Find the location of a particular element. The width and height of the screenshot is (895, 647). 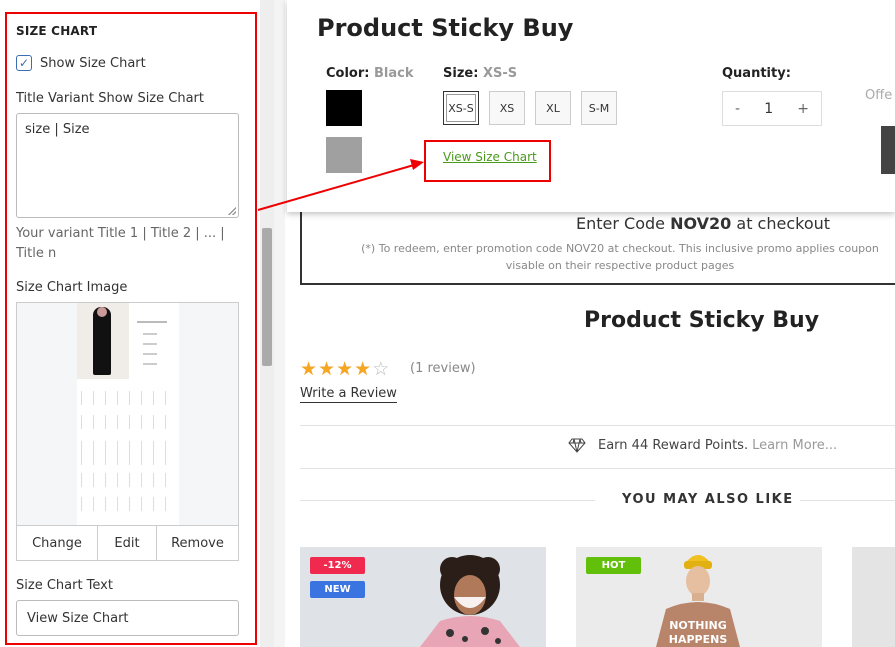

product-card: -12% NEW is located at coordinates (423, 597).